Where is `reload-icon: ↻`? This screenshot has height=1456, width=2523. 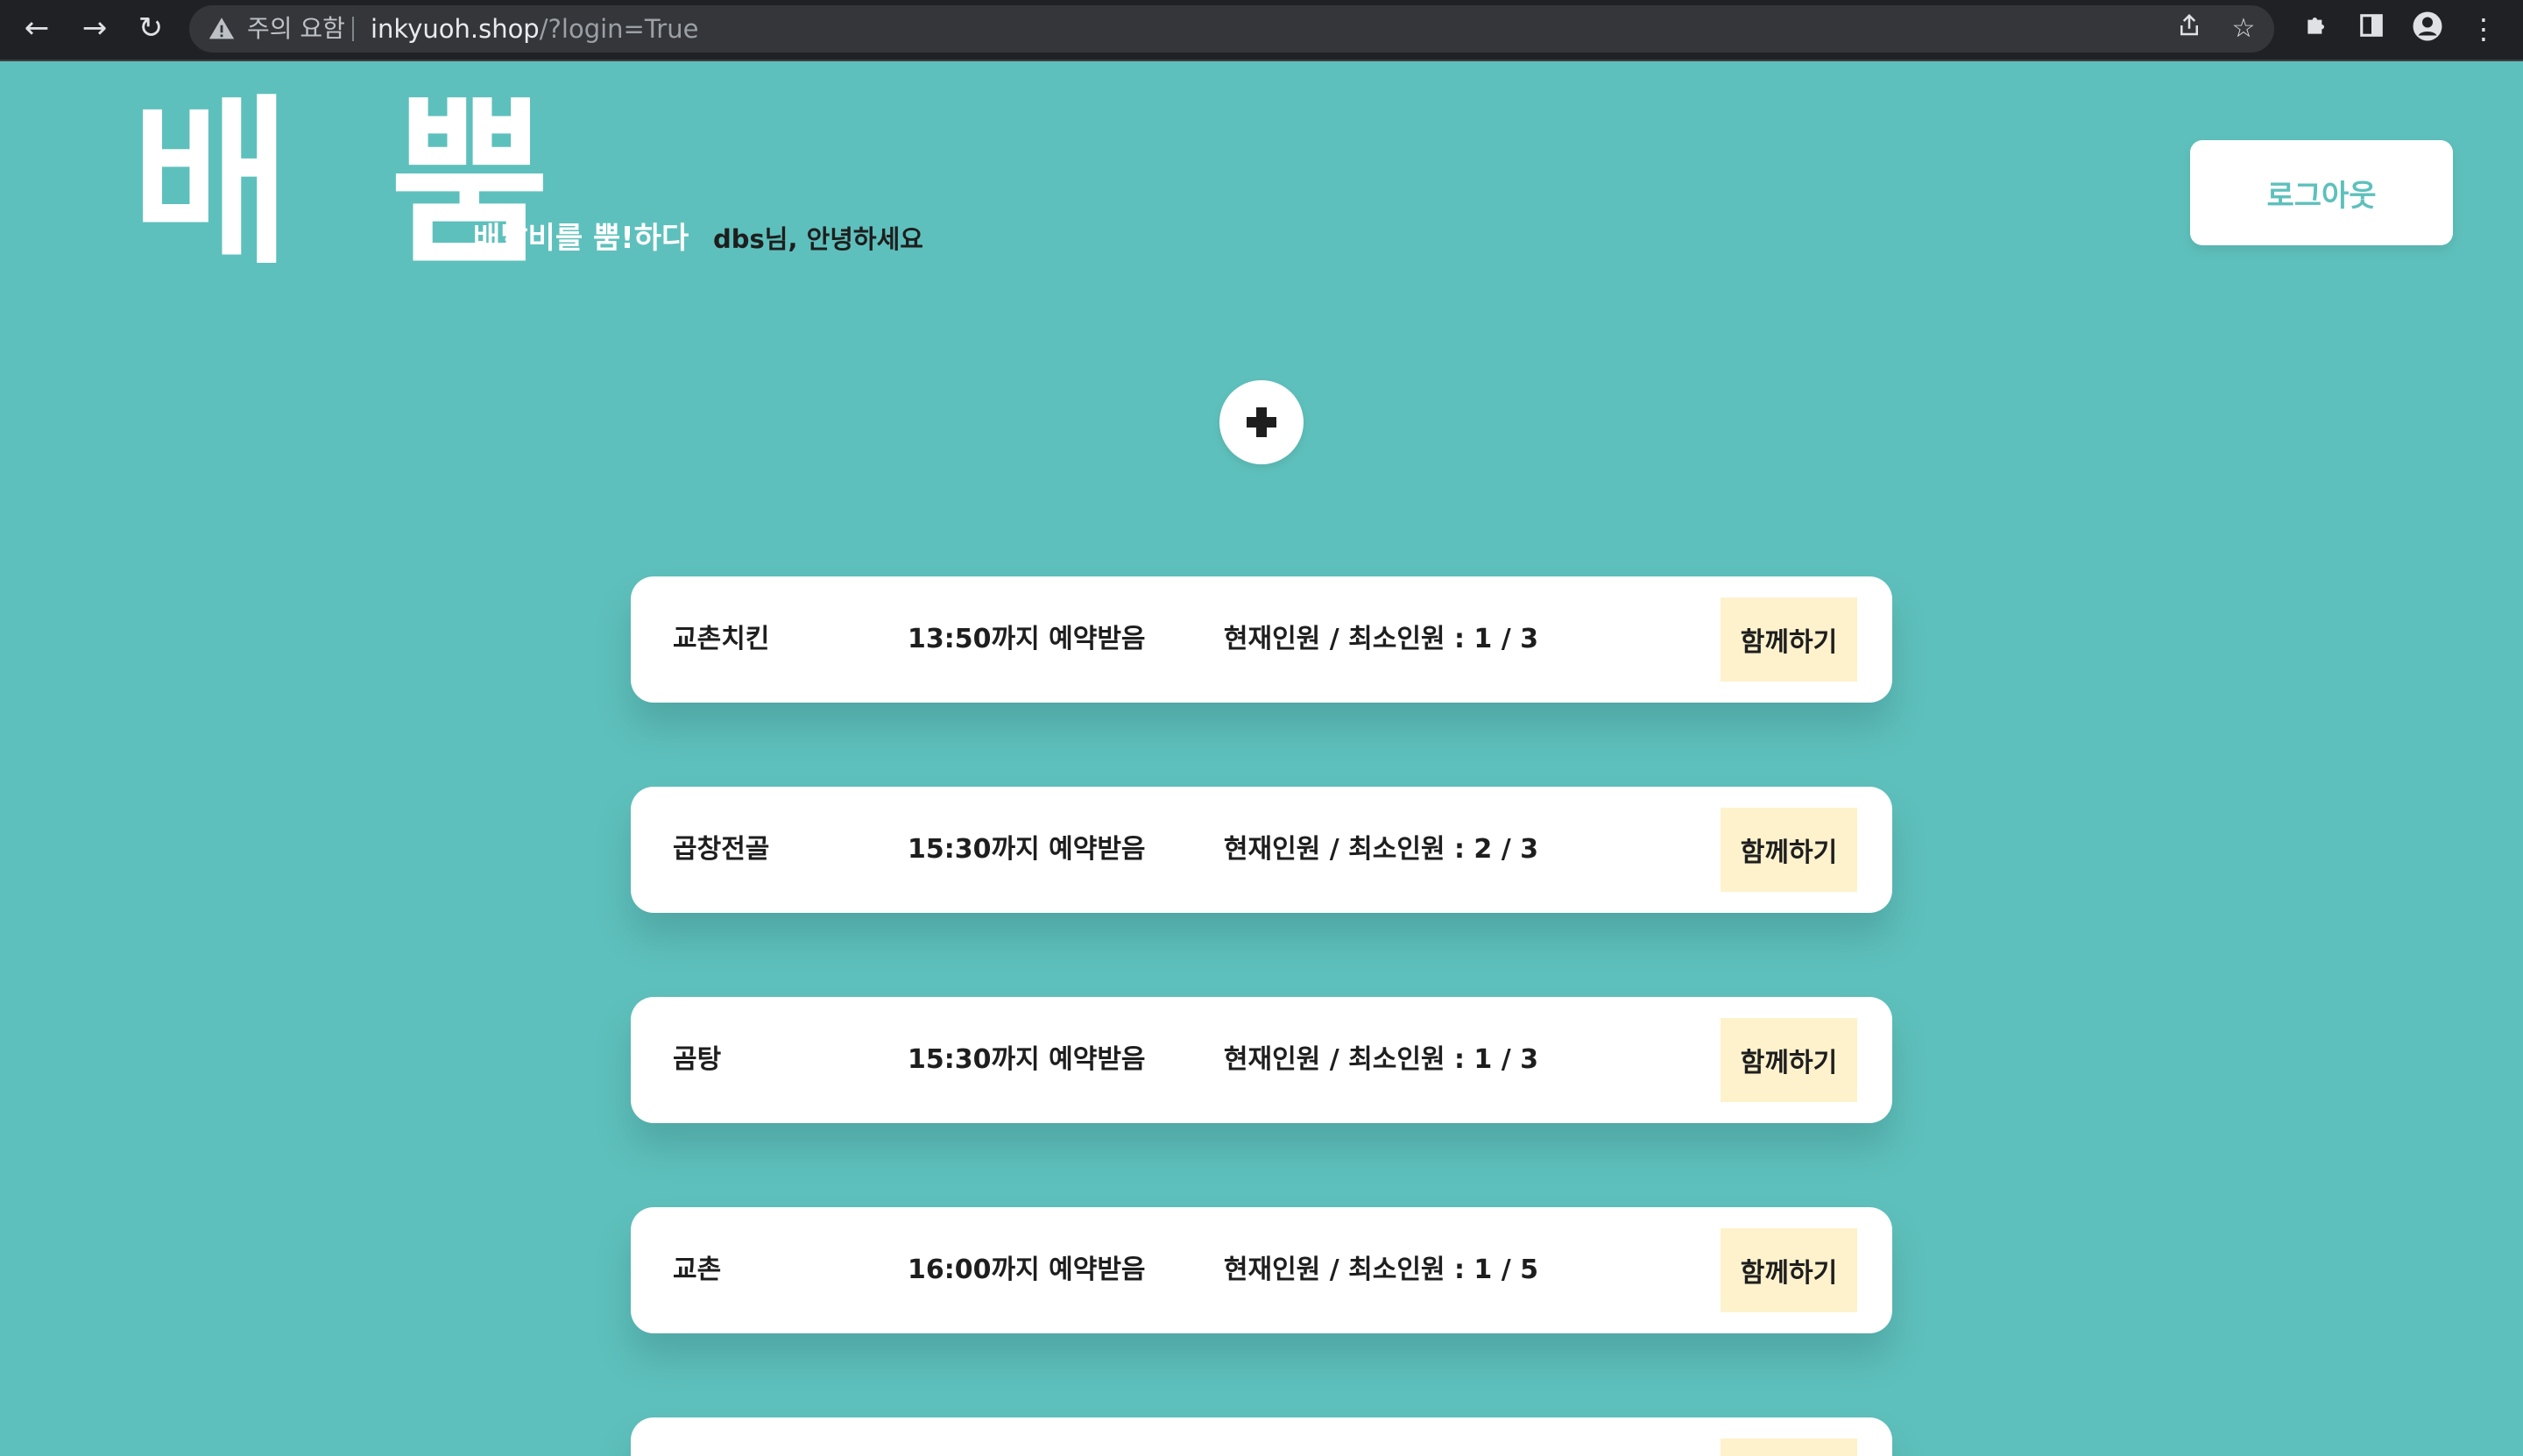
reload-icon: ↻ is located at coordinates (150, 28).